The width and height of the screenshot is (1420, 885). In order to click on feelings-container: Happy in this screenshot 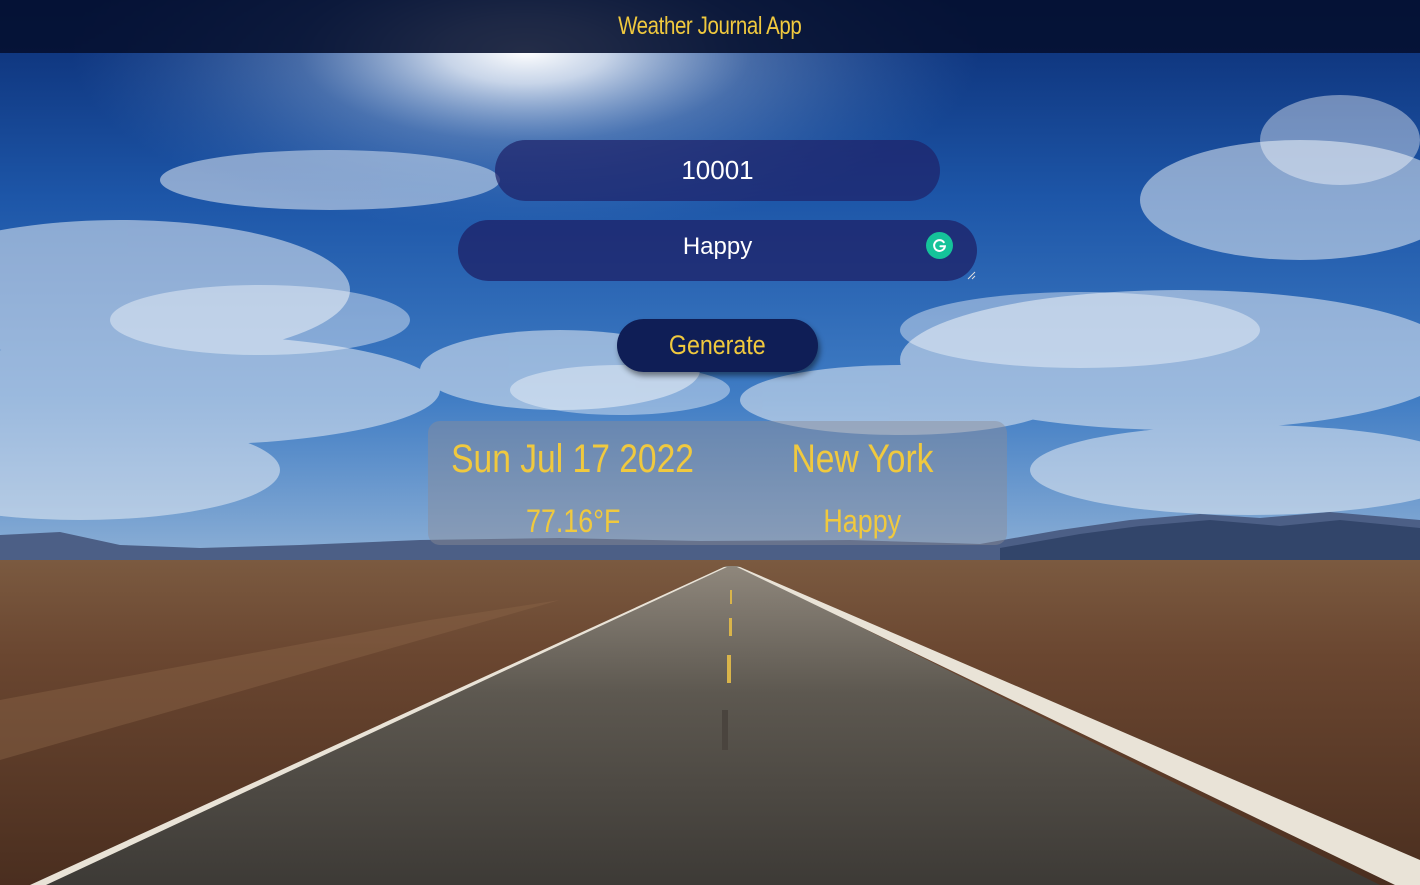, I will do `click(717, 250)`.